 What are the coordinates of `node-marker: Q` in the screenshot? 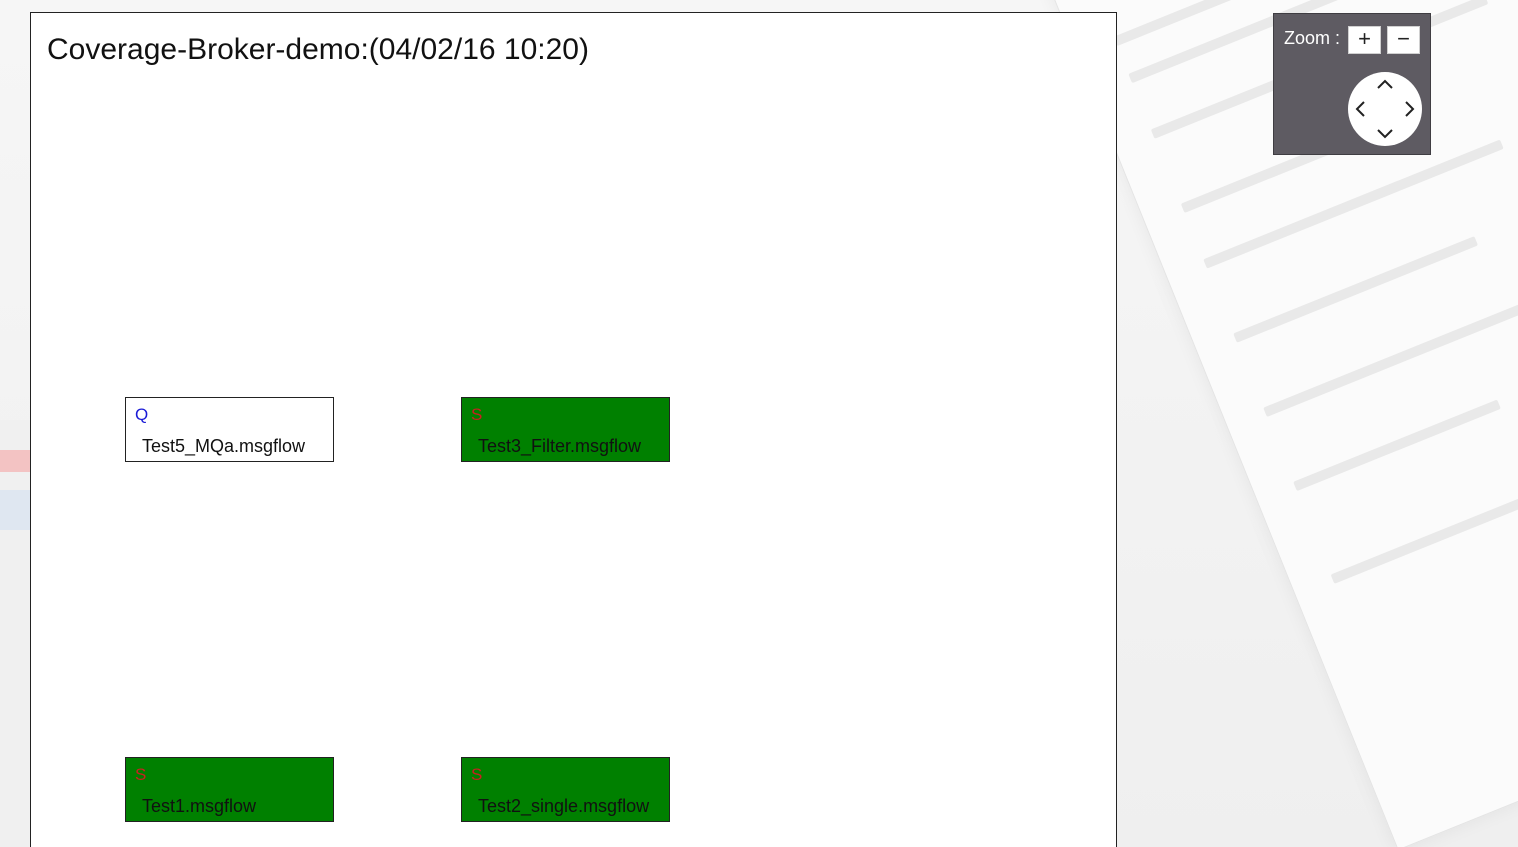 It's located at (142, 414).